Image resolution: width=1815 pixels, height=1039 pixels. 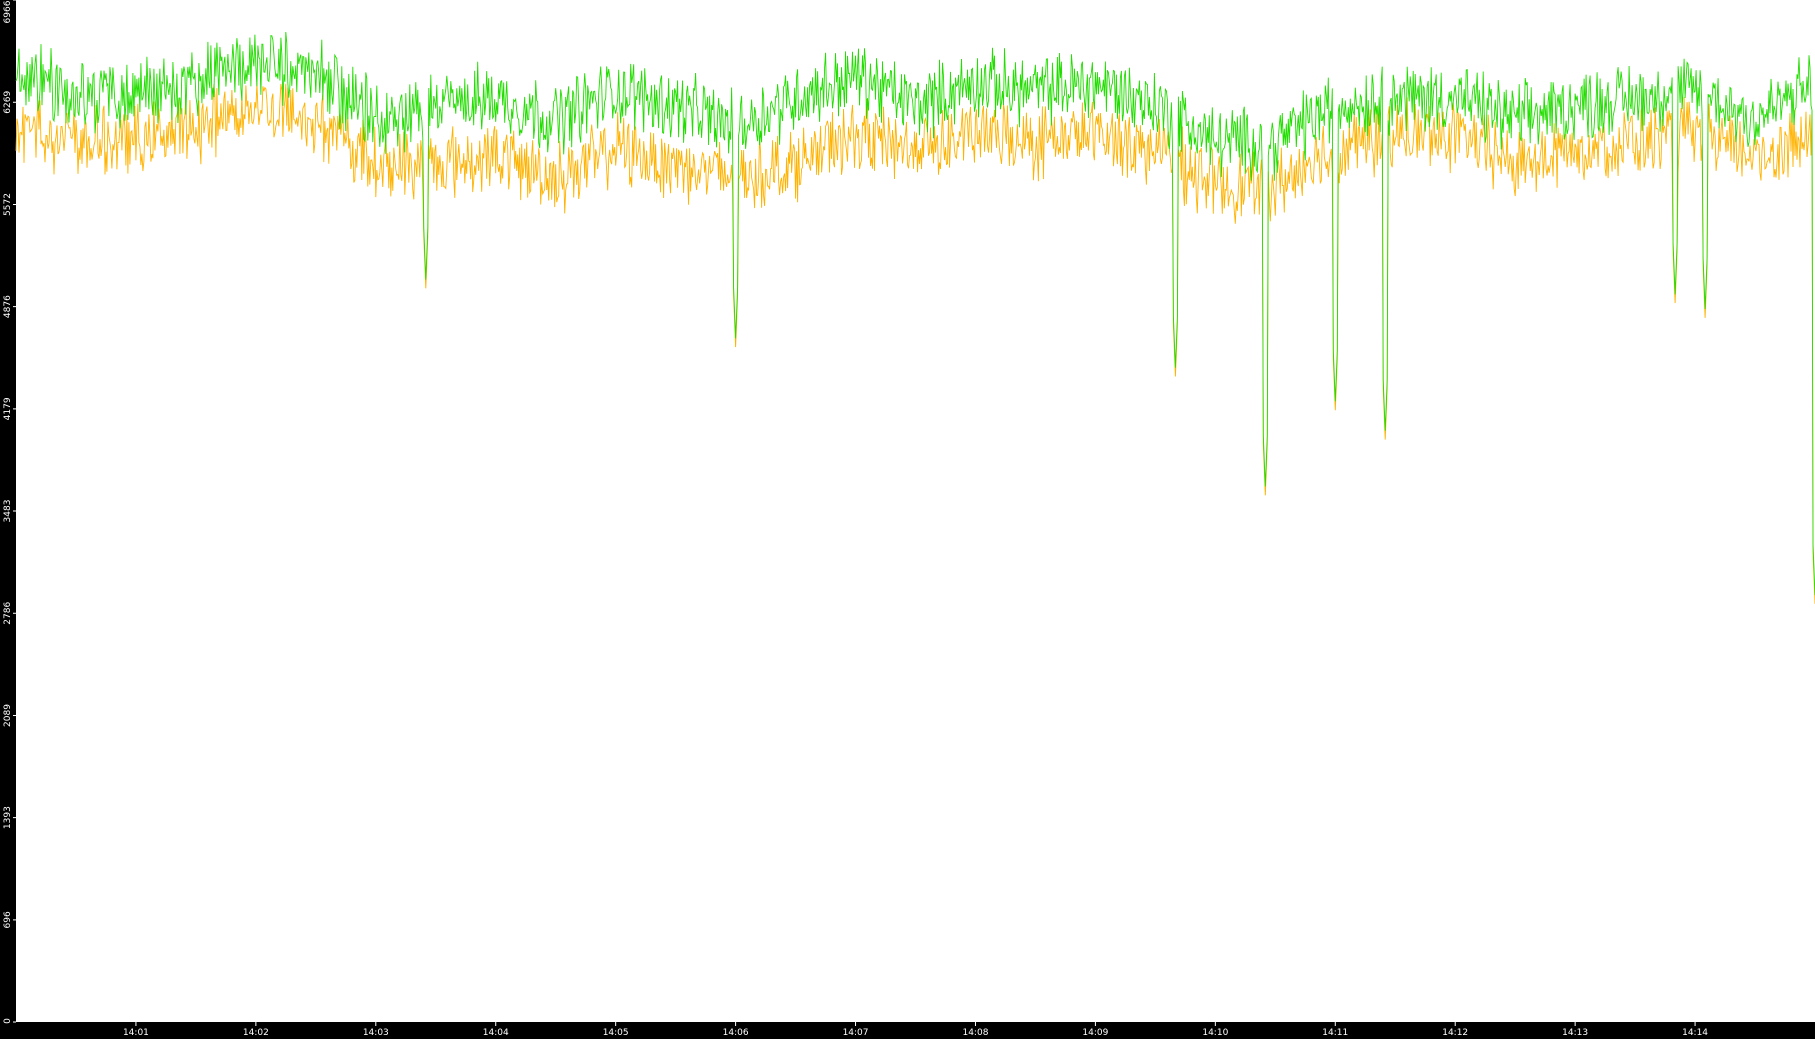 I want to click on y-tick-label: 5572, so click(x=8, y=204).